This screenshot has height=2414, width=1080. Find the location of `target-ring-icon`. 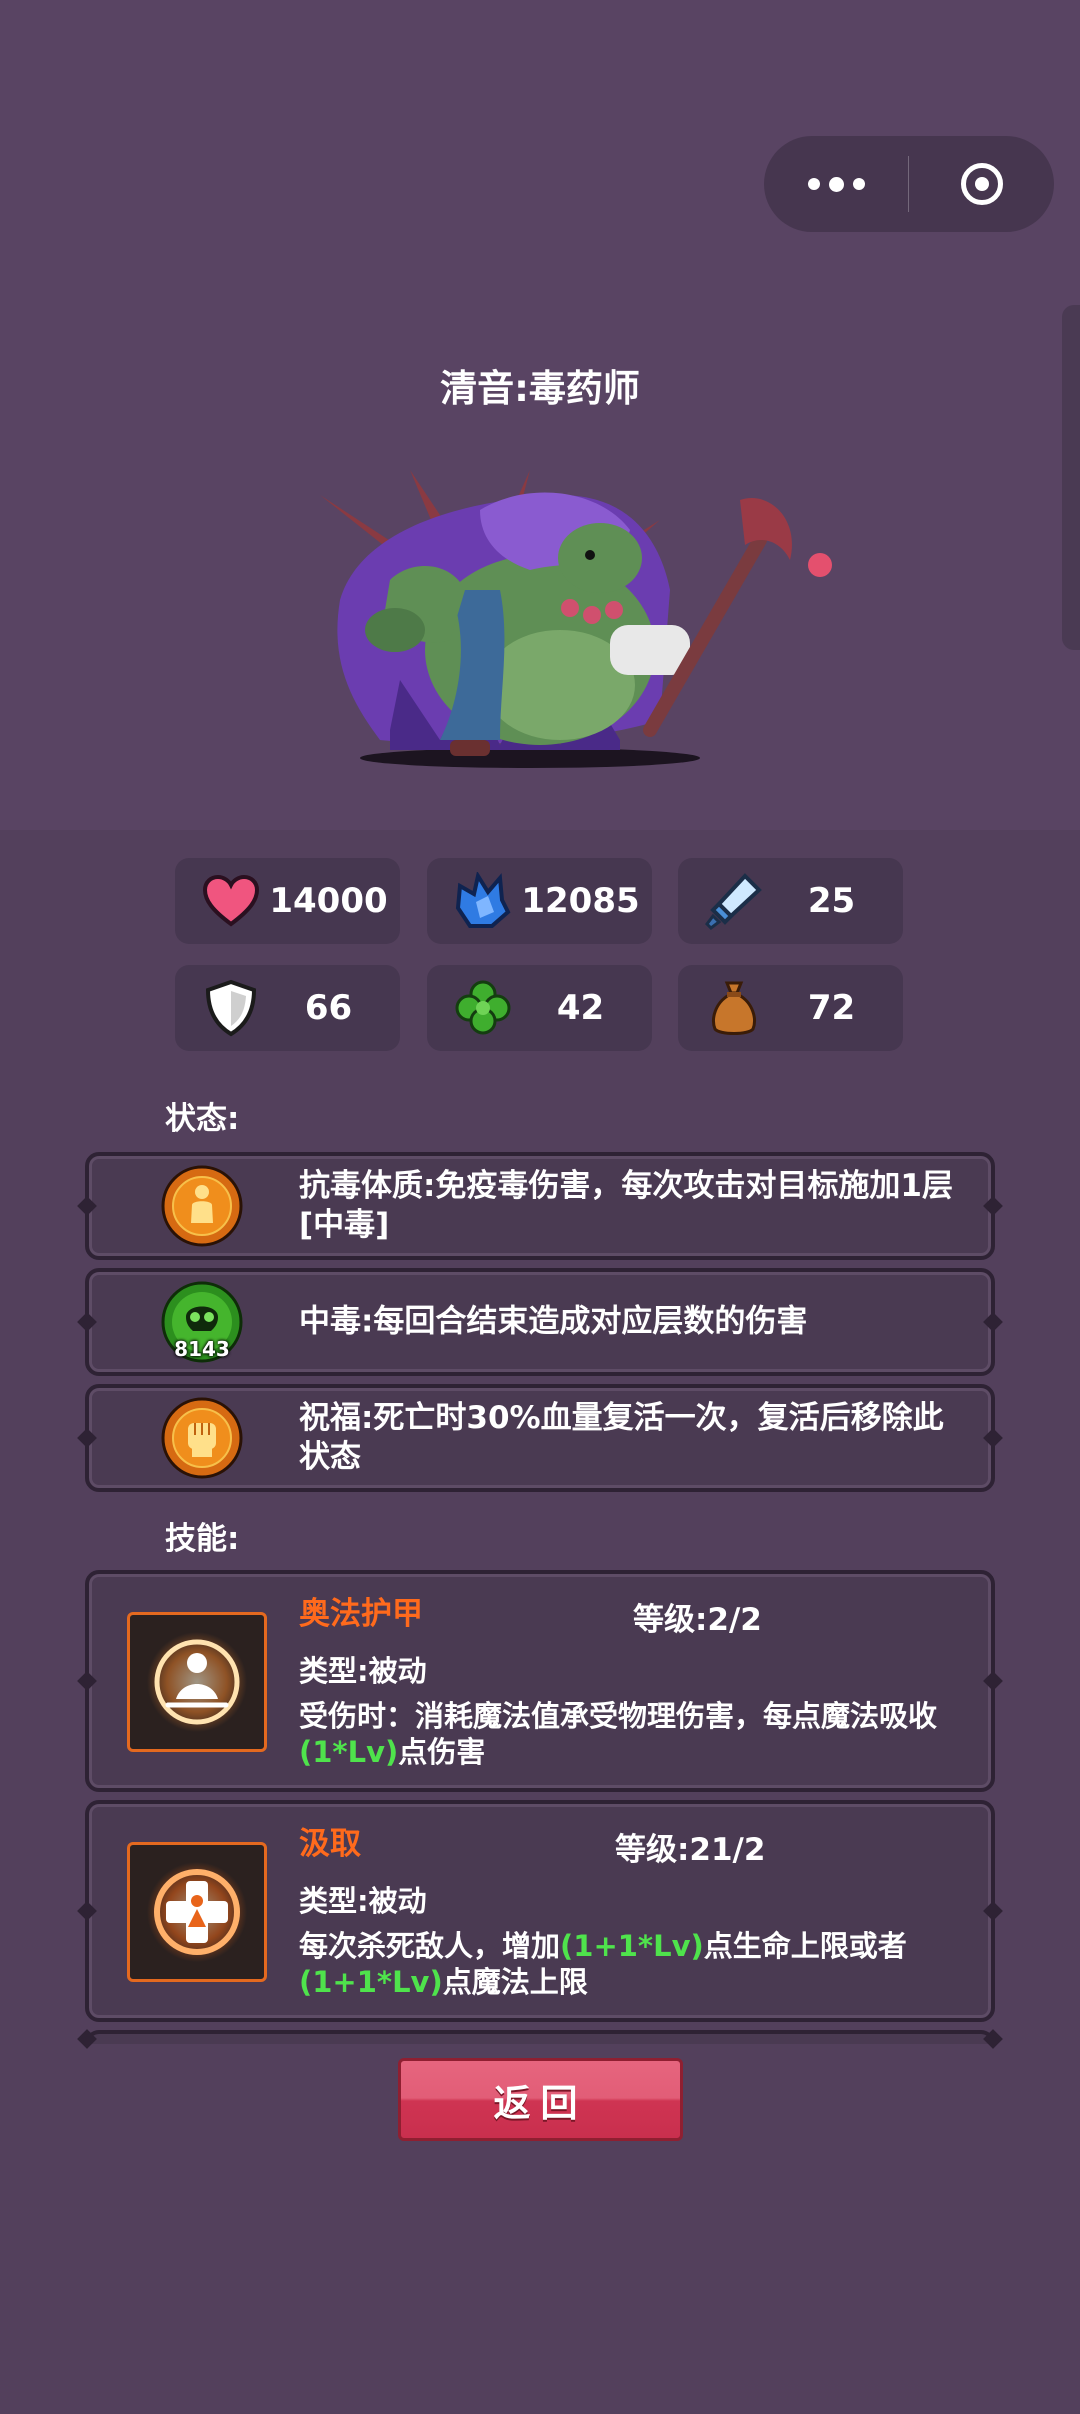

target-ring-icon is located at coordinates (981, 184).